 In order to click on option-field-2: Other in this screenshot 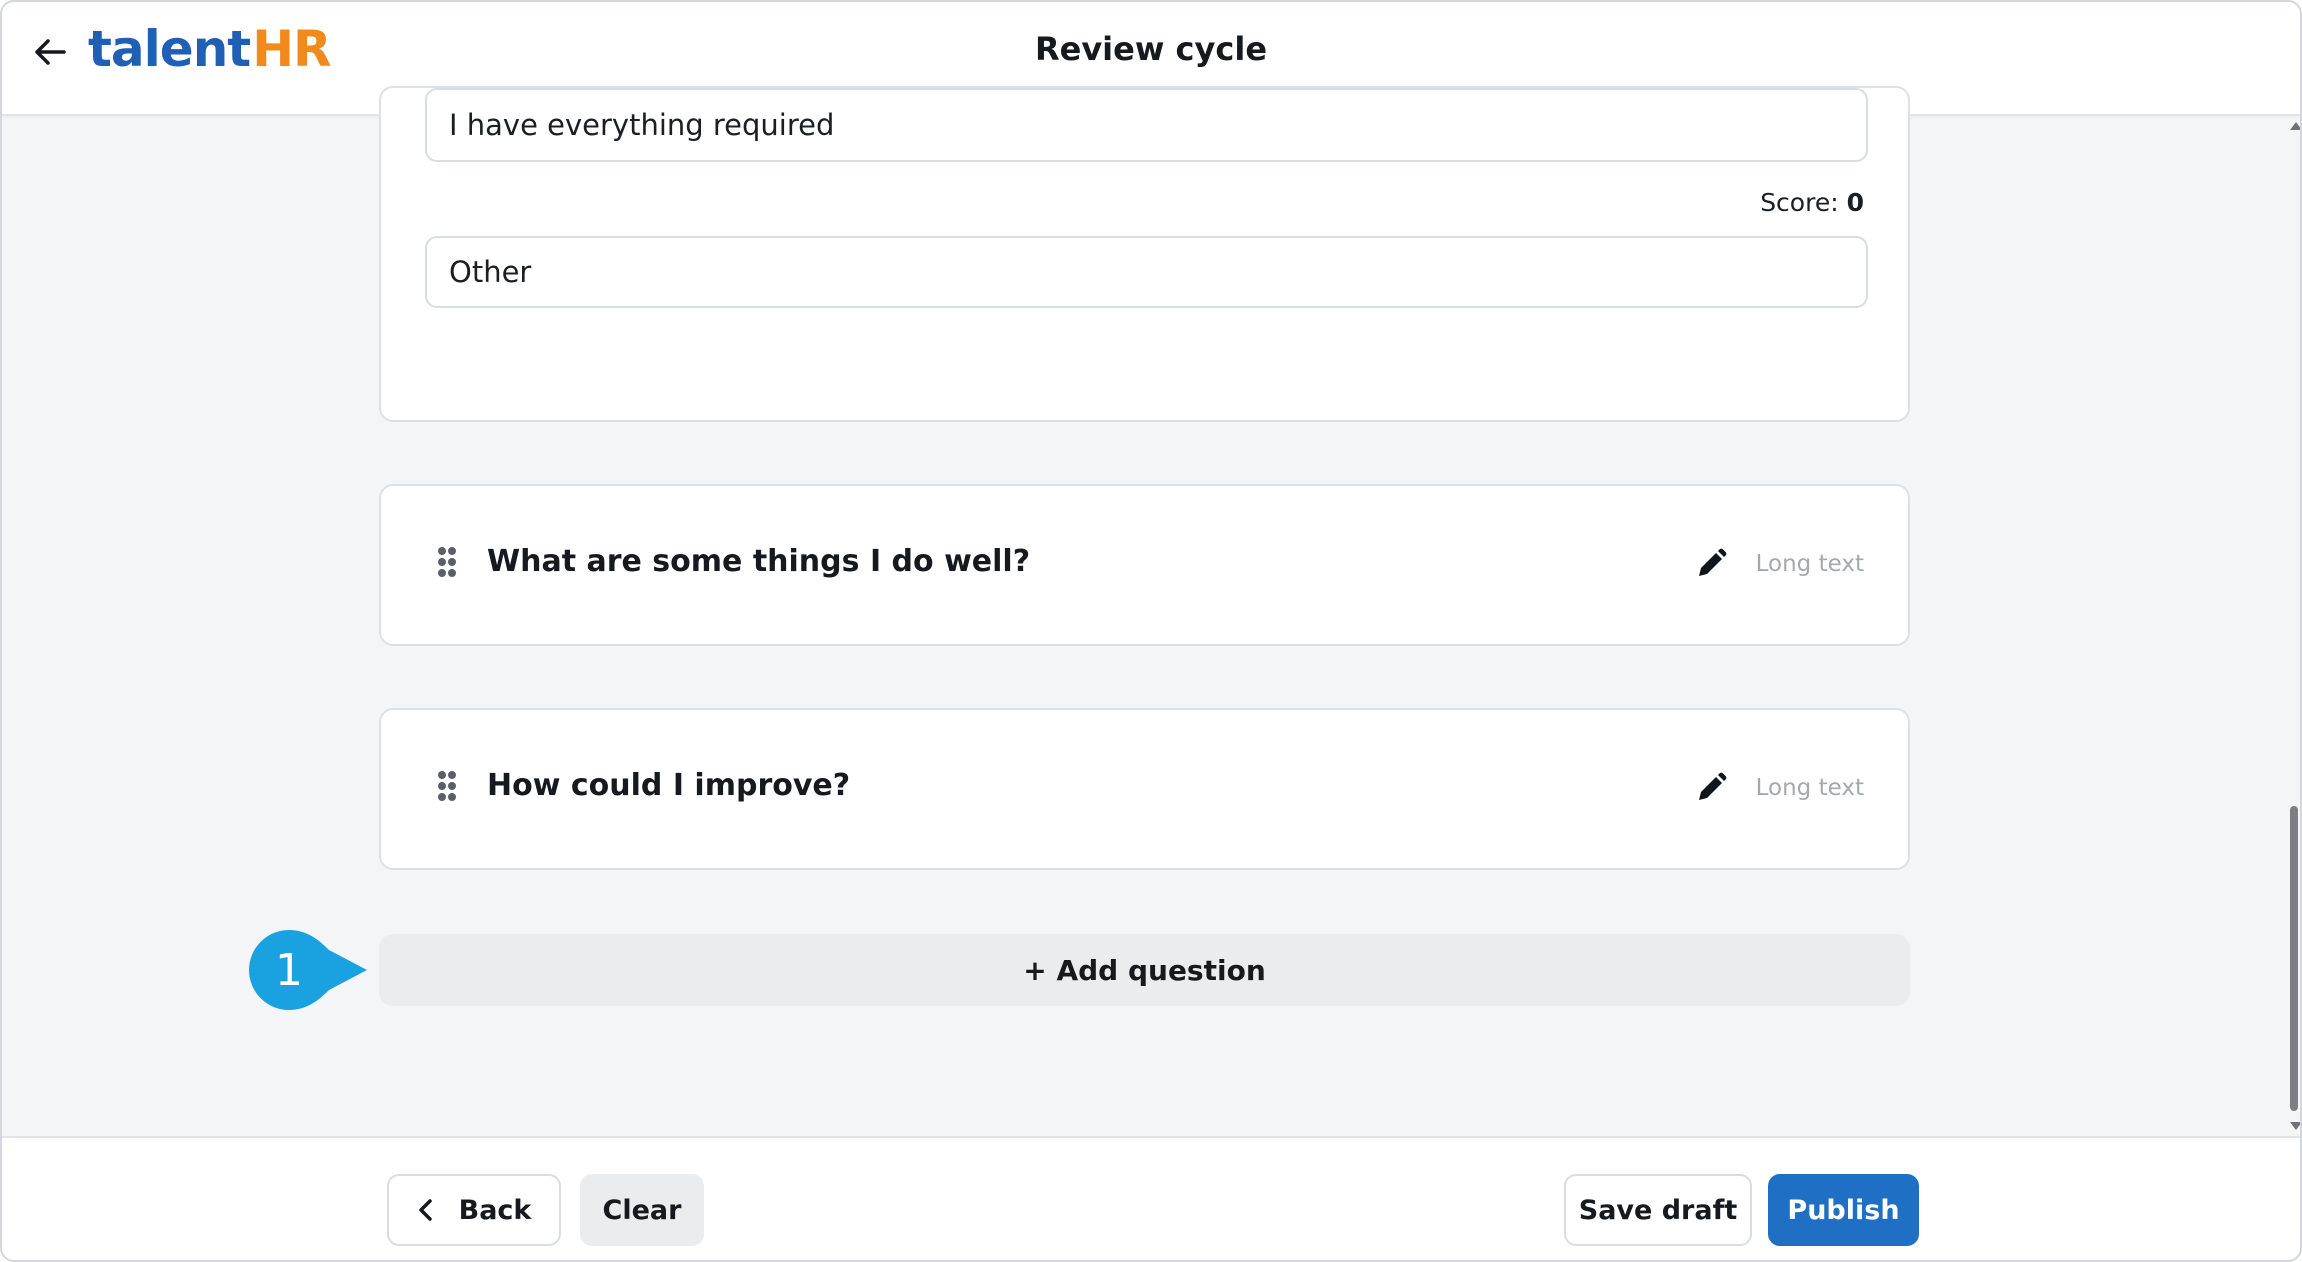, I will do `click(1146, 272)`.